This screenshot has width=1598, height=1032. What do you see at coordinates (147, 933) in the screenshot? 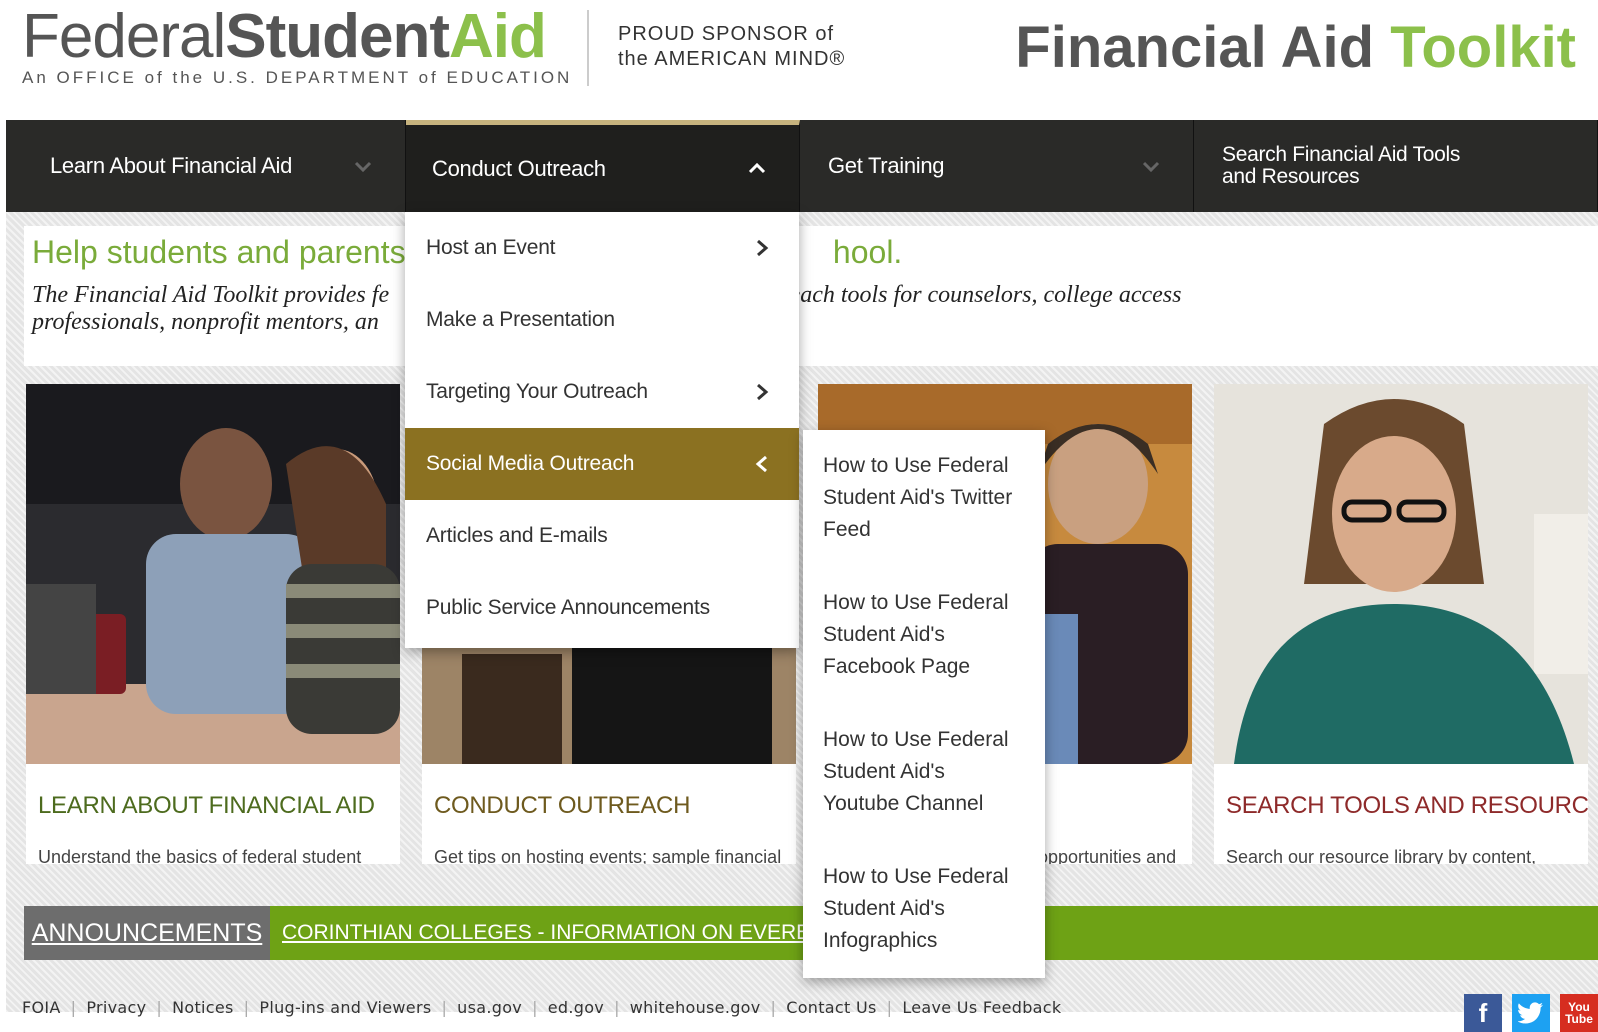
I see `announcements-label: ANNOUNCEMENTS` at bounding box center [147, 933].